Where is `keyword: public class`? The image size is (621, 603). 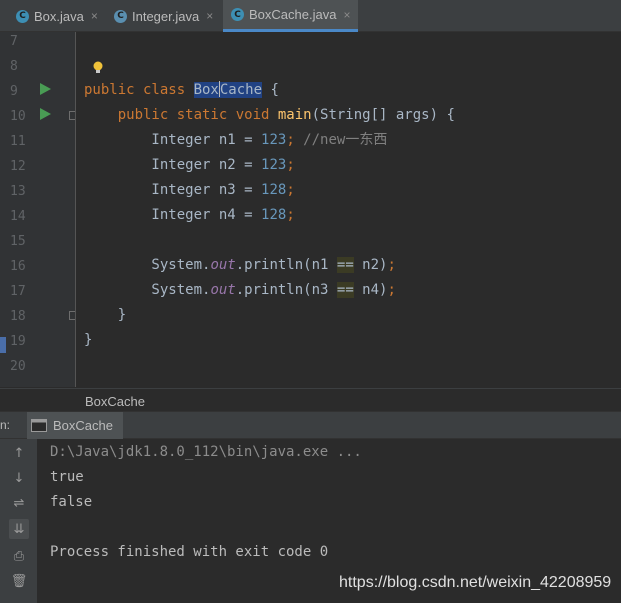
keyword: public class is located at coordinates (139, 90).